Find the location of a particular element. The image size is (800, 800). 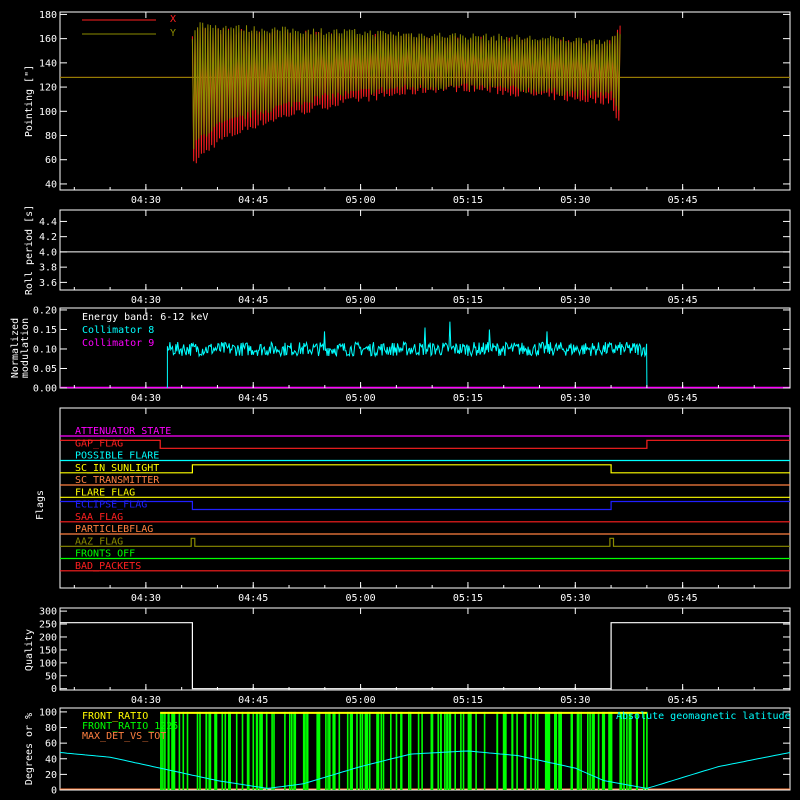

y-tick-label: 3.8 is located at coordinates (48, 268).